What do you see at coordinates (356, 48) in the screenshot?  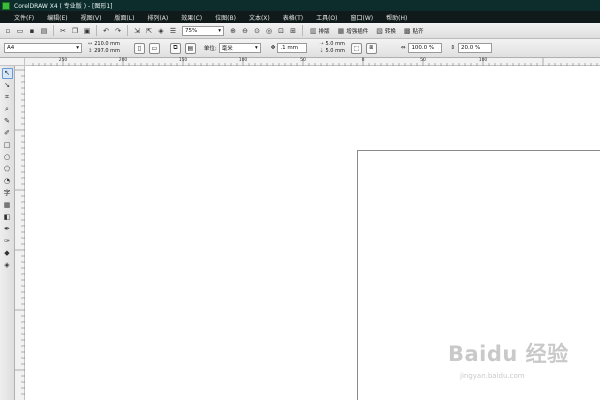 I see `treat-as-filled-button: ⬚` at bounding box center [356, 48].